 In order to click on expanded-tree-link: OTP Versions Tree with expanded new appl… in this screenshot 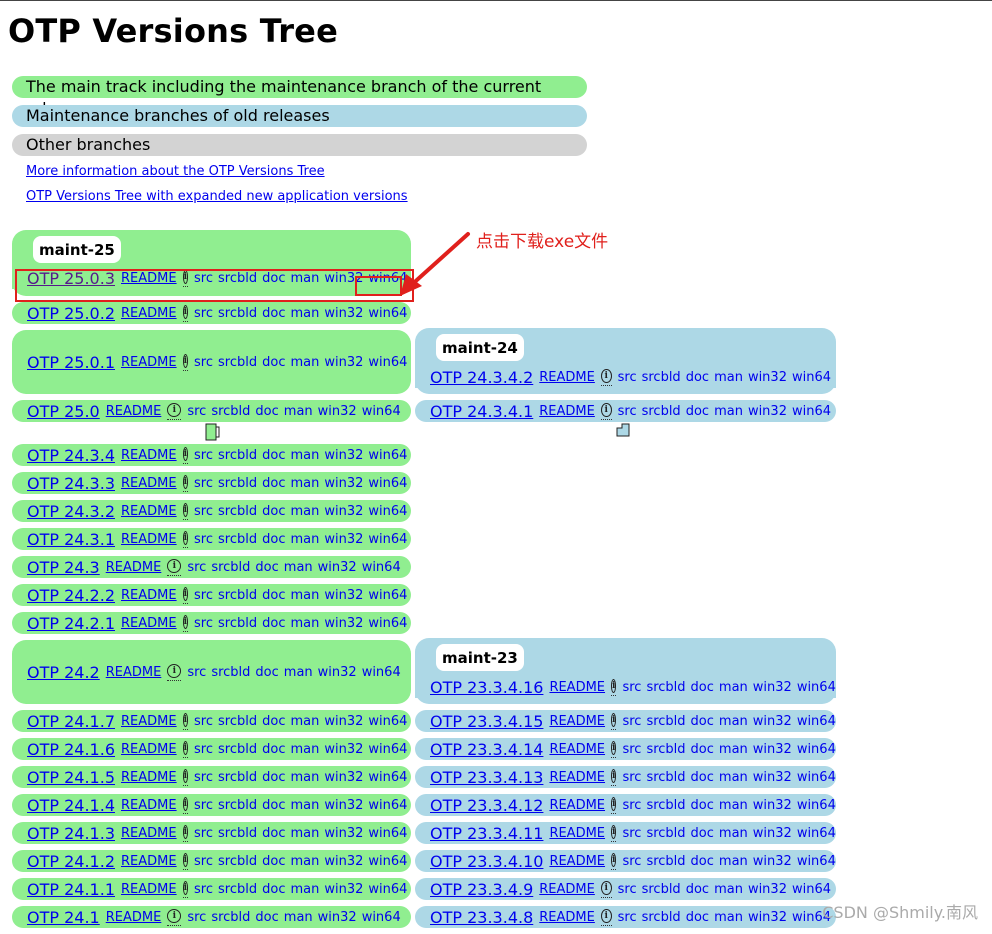, I will do `click(217, 196)`.